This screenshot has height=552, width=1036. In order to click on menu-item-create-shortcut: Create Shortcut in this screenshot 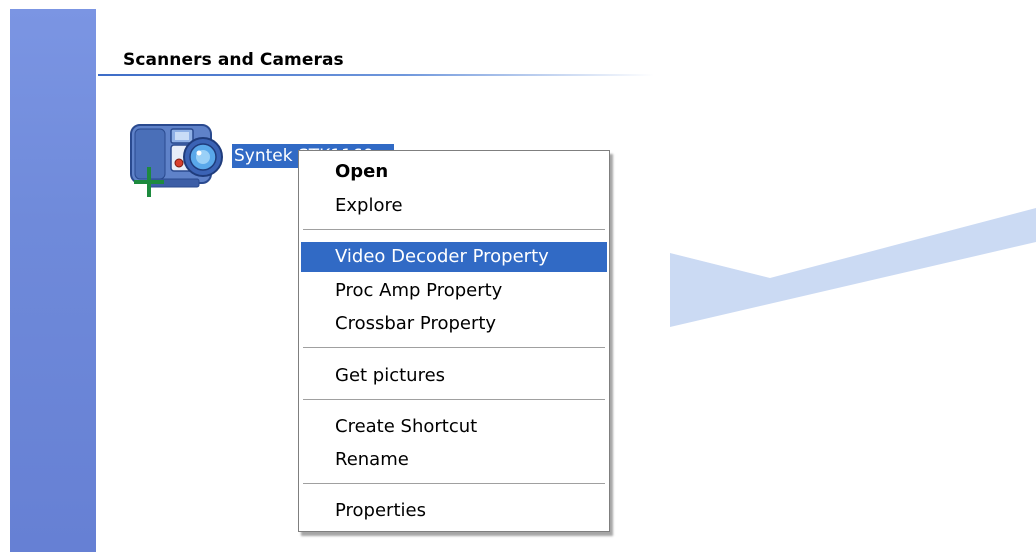, I will do `click(454, 427)`.